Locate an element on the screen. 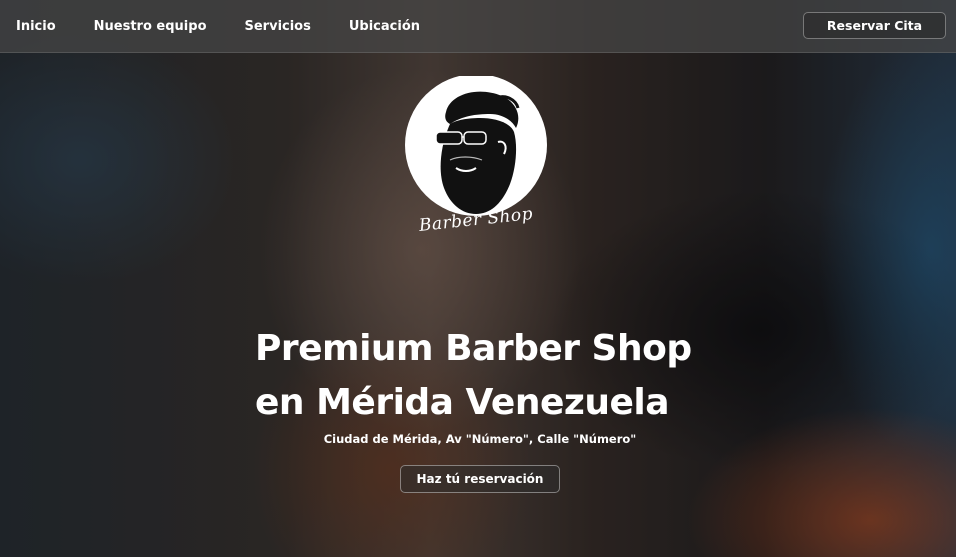 The height and width of the screenshot is (557, 956). hero-title: Premium Barber Shop en Mérida Venezuela is located at coordinates (515, 376).